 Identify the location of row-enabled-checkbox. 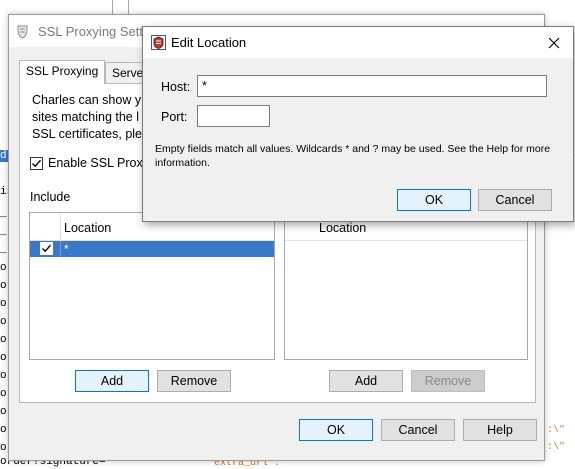
(46, 248).